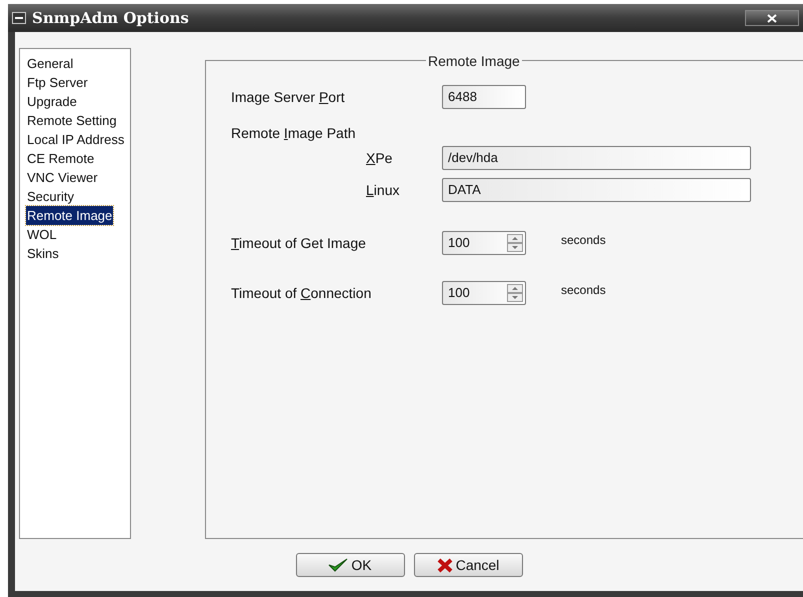 This screenshot has height=597, width=803. Describe the element at coordinates (382, 190) in the screenshot. I see `field-label: Linux` at that location.